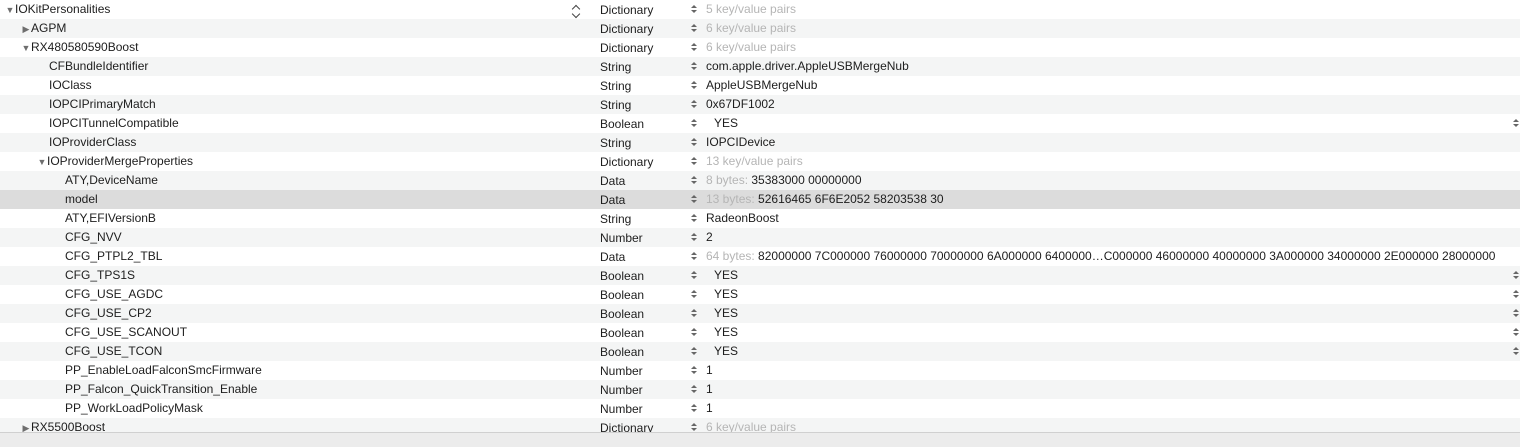 Image resolution: width=1520 pixels, height=447 pixels. I want to click on key-label: IOProviderMergeProperties, so click(120, 161).